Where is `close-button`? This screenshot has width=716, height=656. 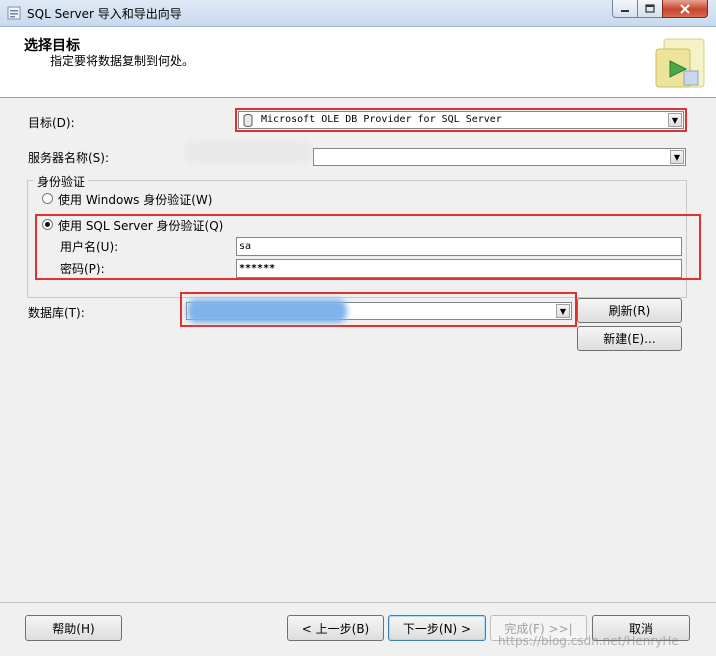
close-button is located at coordinates (685, 9).